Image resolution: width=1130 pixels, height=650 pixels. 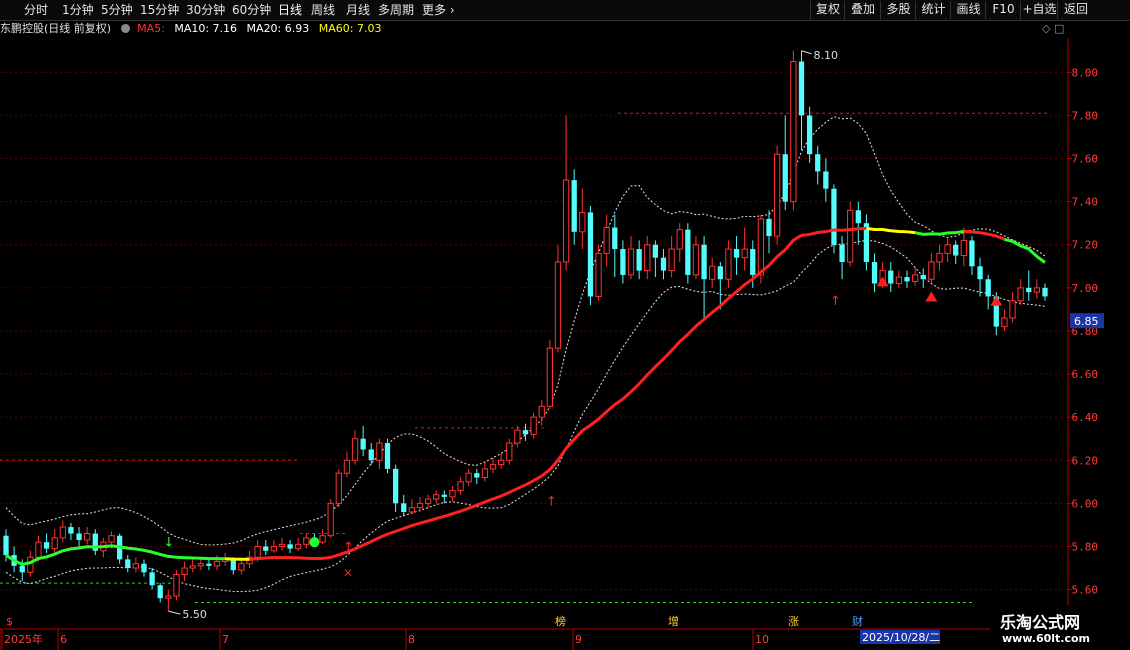 I want to click on period-tab-8: 月线, so click(x=358, y=10).